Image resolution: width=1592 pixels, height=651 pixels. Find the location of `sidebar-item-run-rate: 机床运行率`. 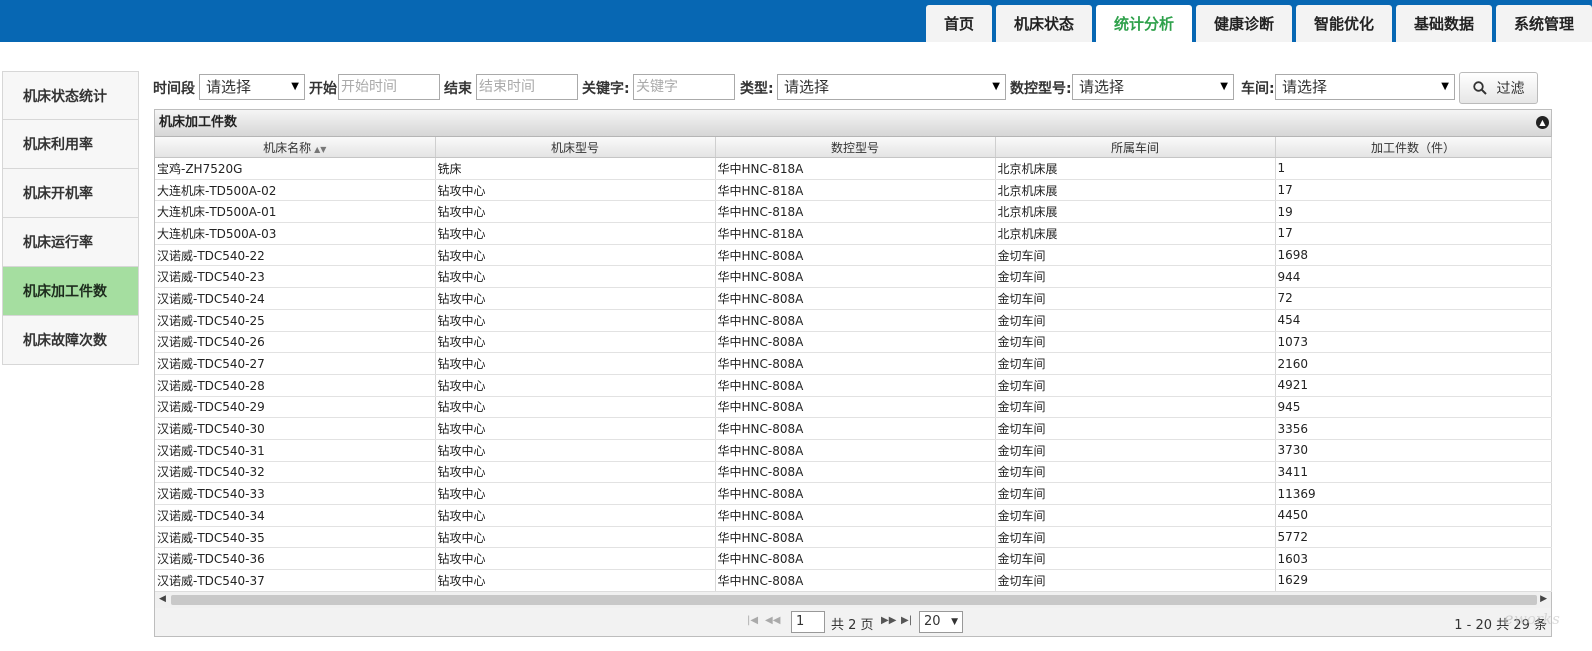

sidebar-item-run-rate: 机床运行率 is located at coordinates (70, 242).